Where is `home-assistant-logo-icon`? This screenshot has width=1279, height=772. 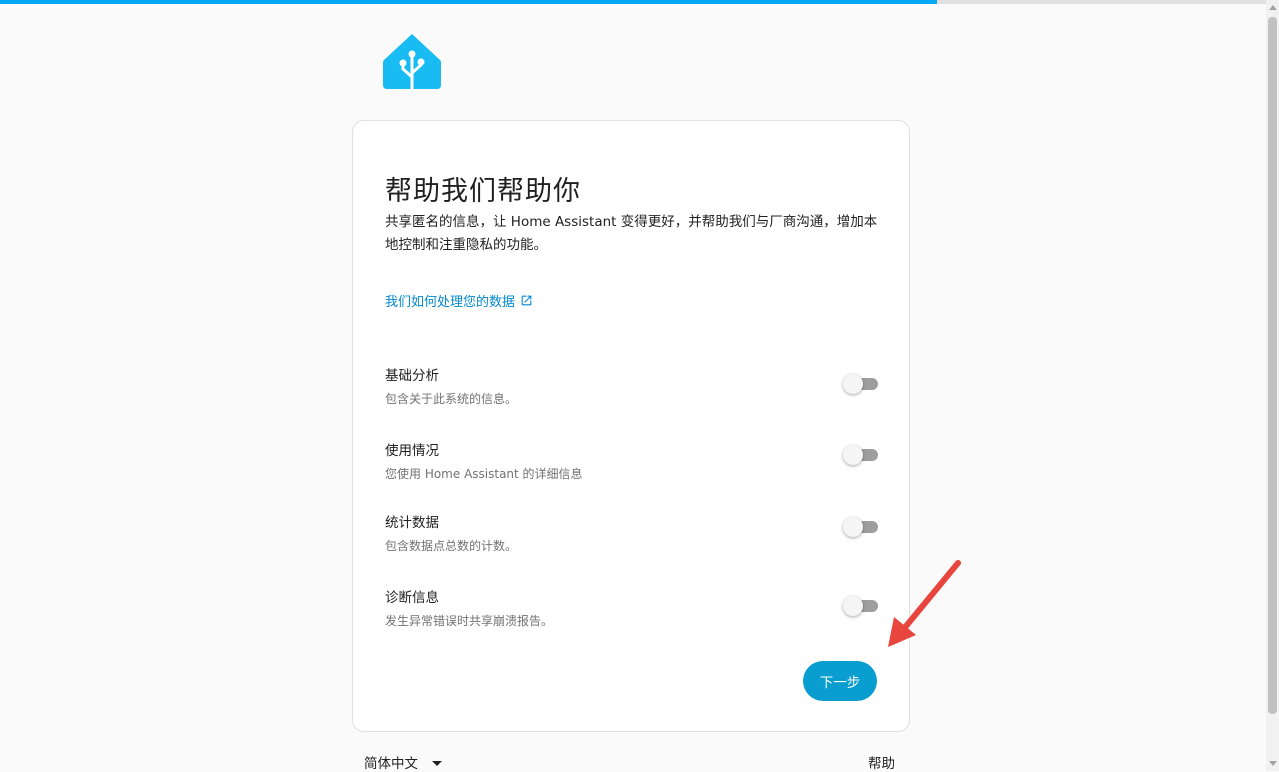
home-assistant-logo-icon is located at coordinates (412, 62).